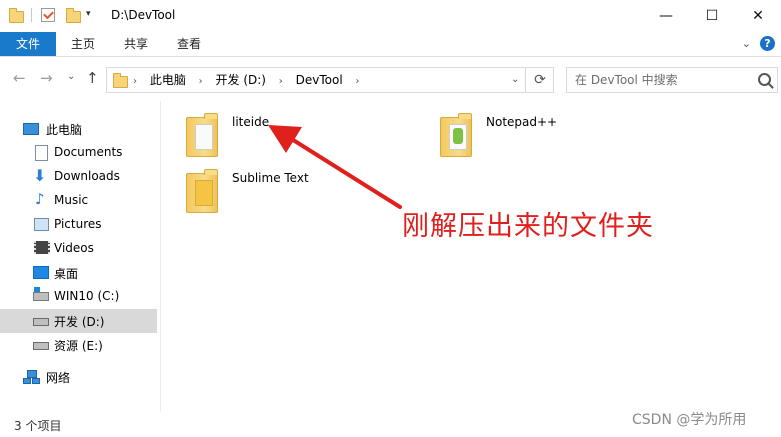 Image resolution: width=781 pixels, height=437 pixels. What do you see at coordinates (71, 76) in the screenshot?
I see `recent-locations-icon: ⌄` at bounding box center [71, 76].